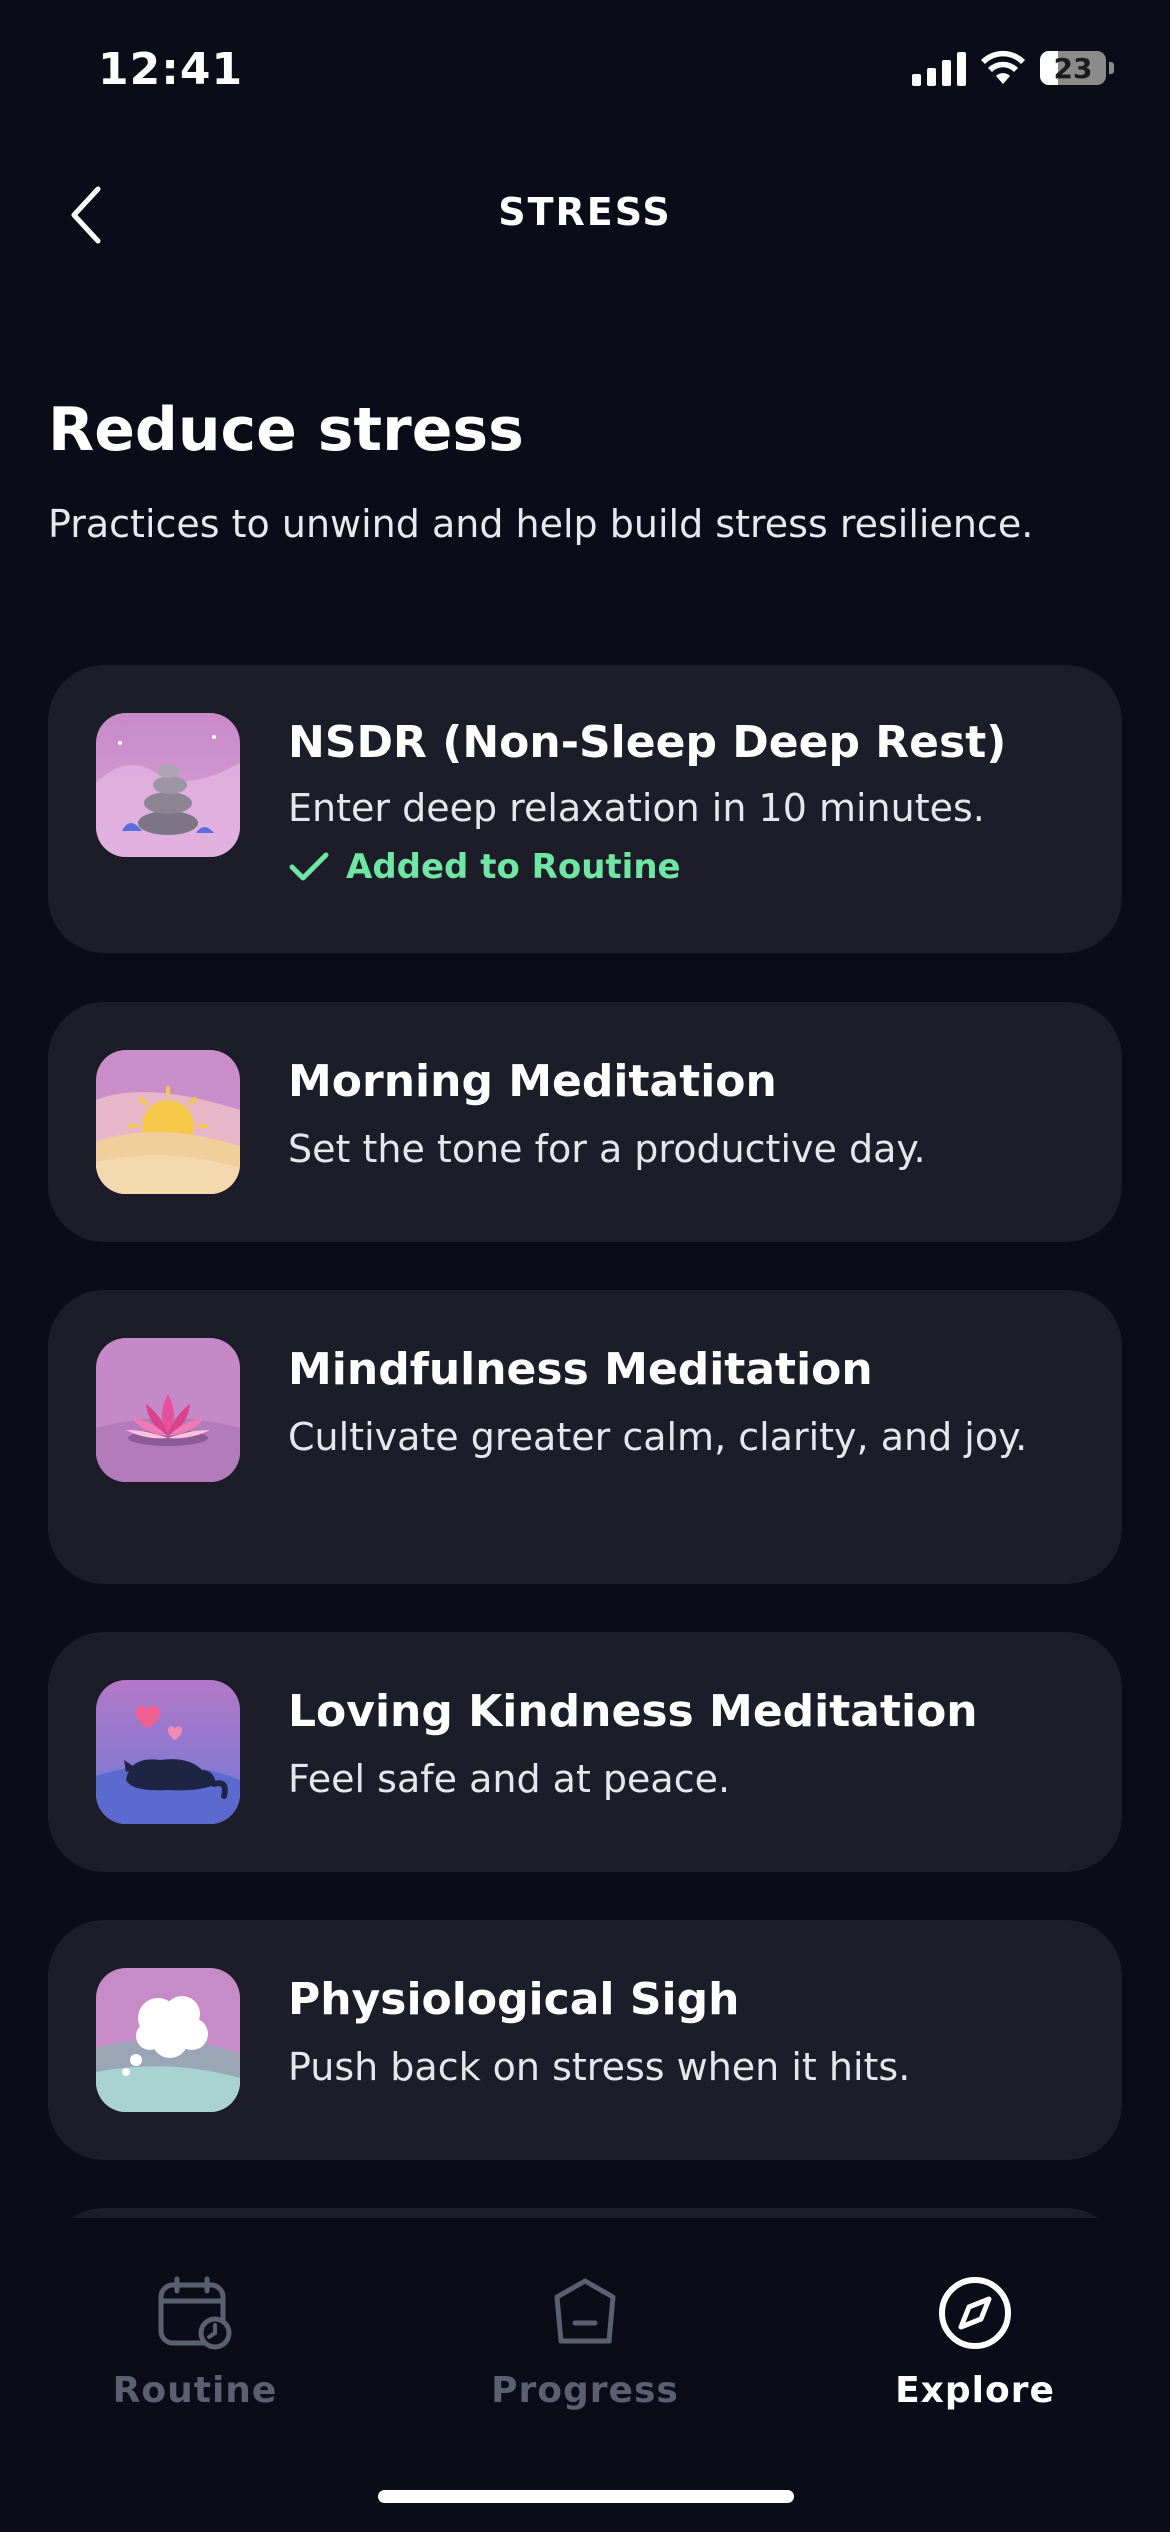 The image size is (1170, 2532). What do you see at coordinates (309, 866) in the screenshot?
I see `checkmark-icon` at bounding box center [309, 866].